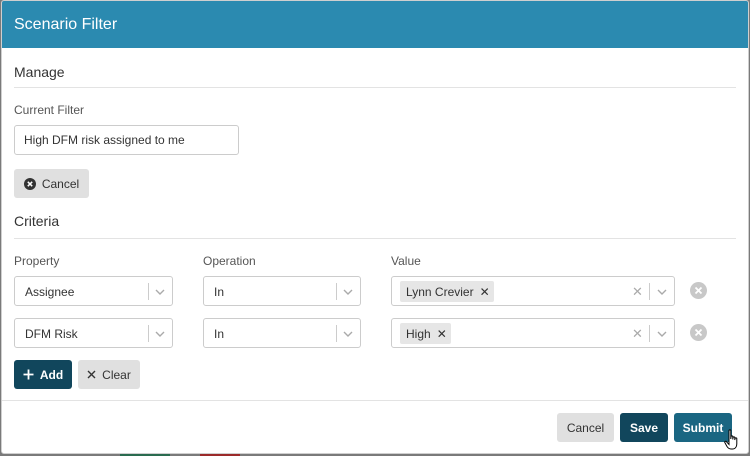  I want to click on property-select-value: DFM Risk, so click(51, 334).